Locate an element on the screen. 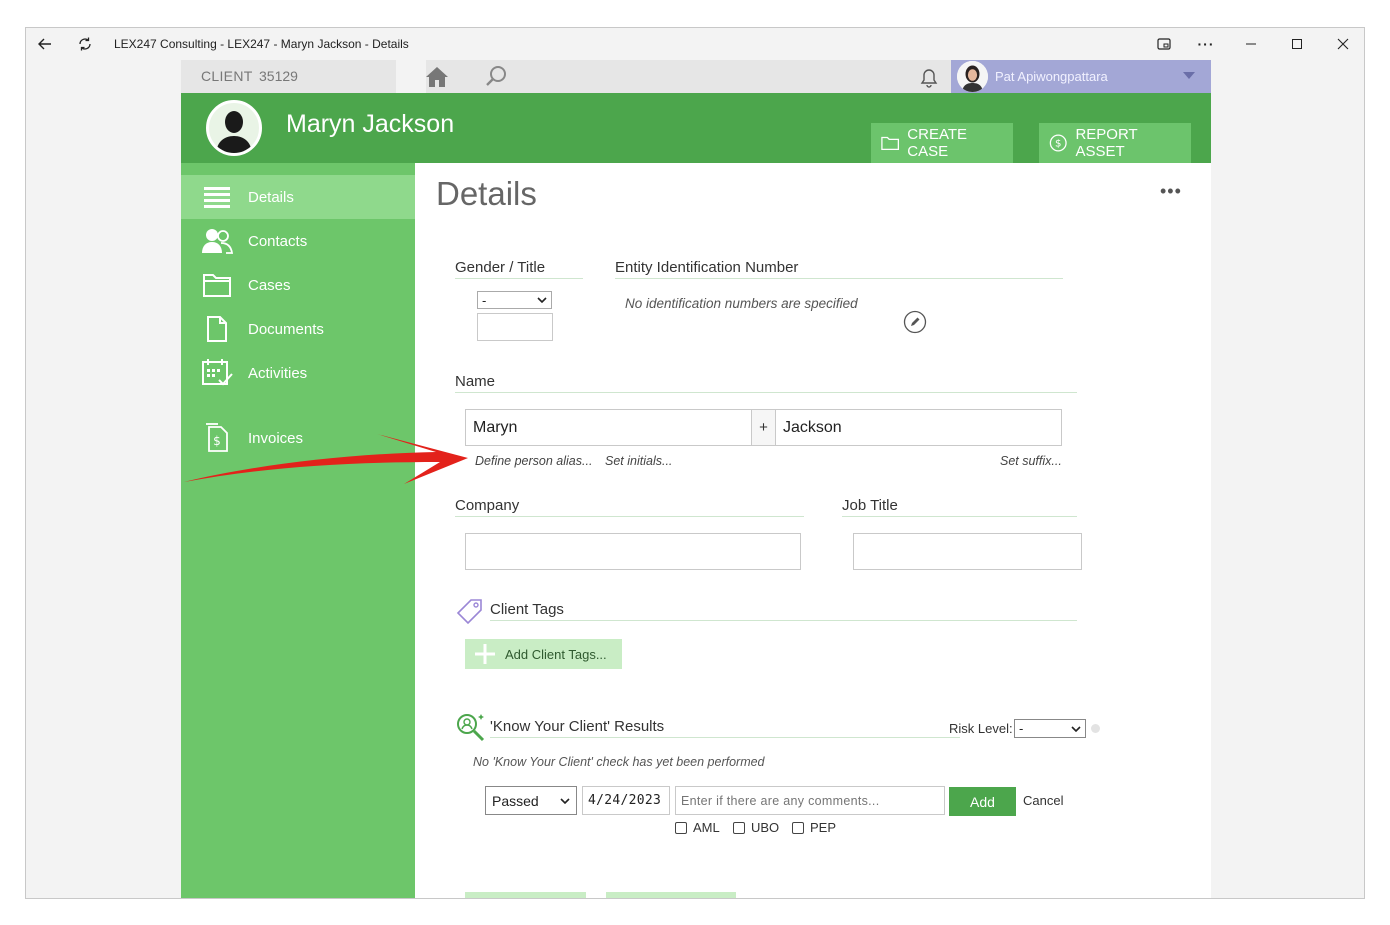 The height and width of the screenshot is (925, 1390). pep-label: PEP is located at coordinates (823, 827).